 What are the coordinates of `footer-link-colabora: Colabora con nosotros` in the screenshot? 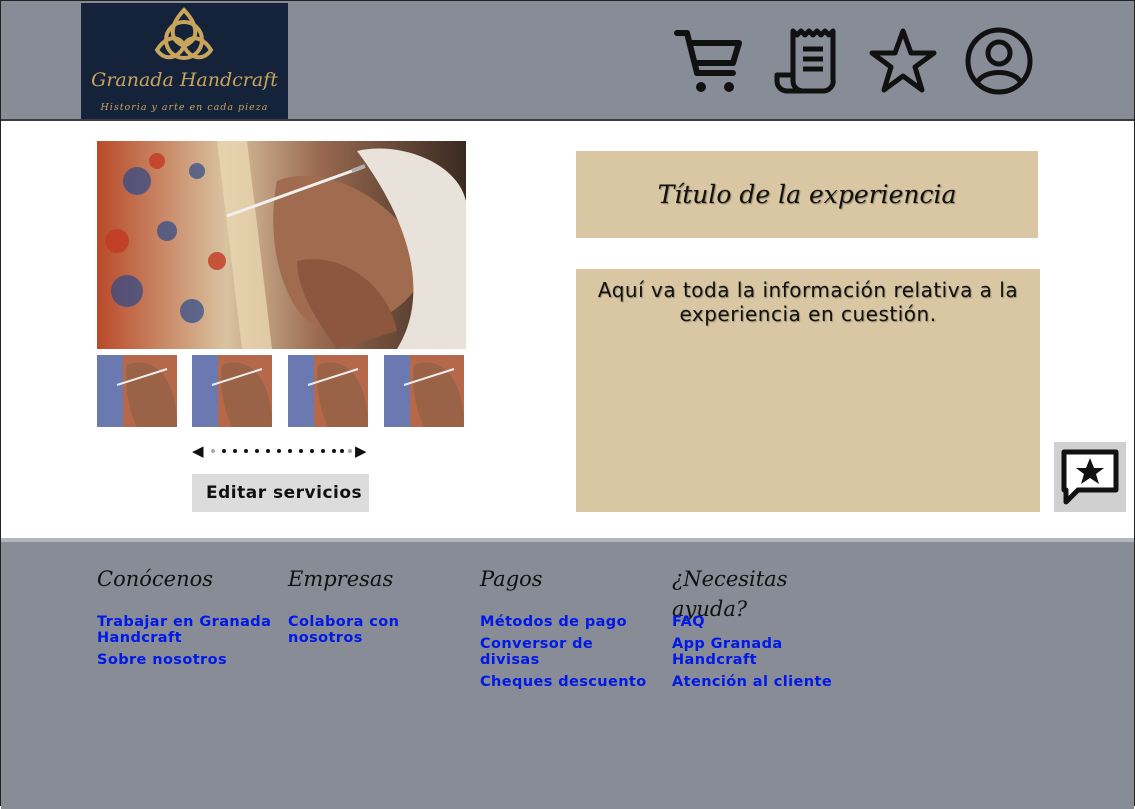 It's located at (375, 630).